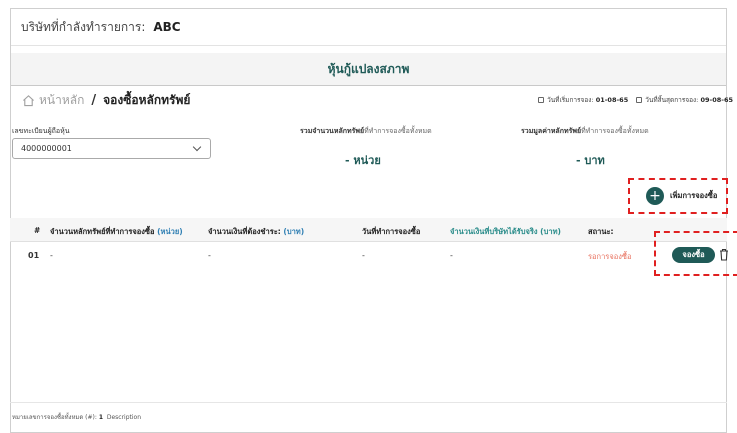  I want to click on company-label: บริษัทที่กำลังทำรายการ:, so click(83, 26).